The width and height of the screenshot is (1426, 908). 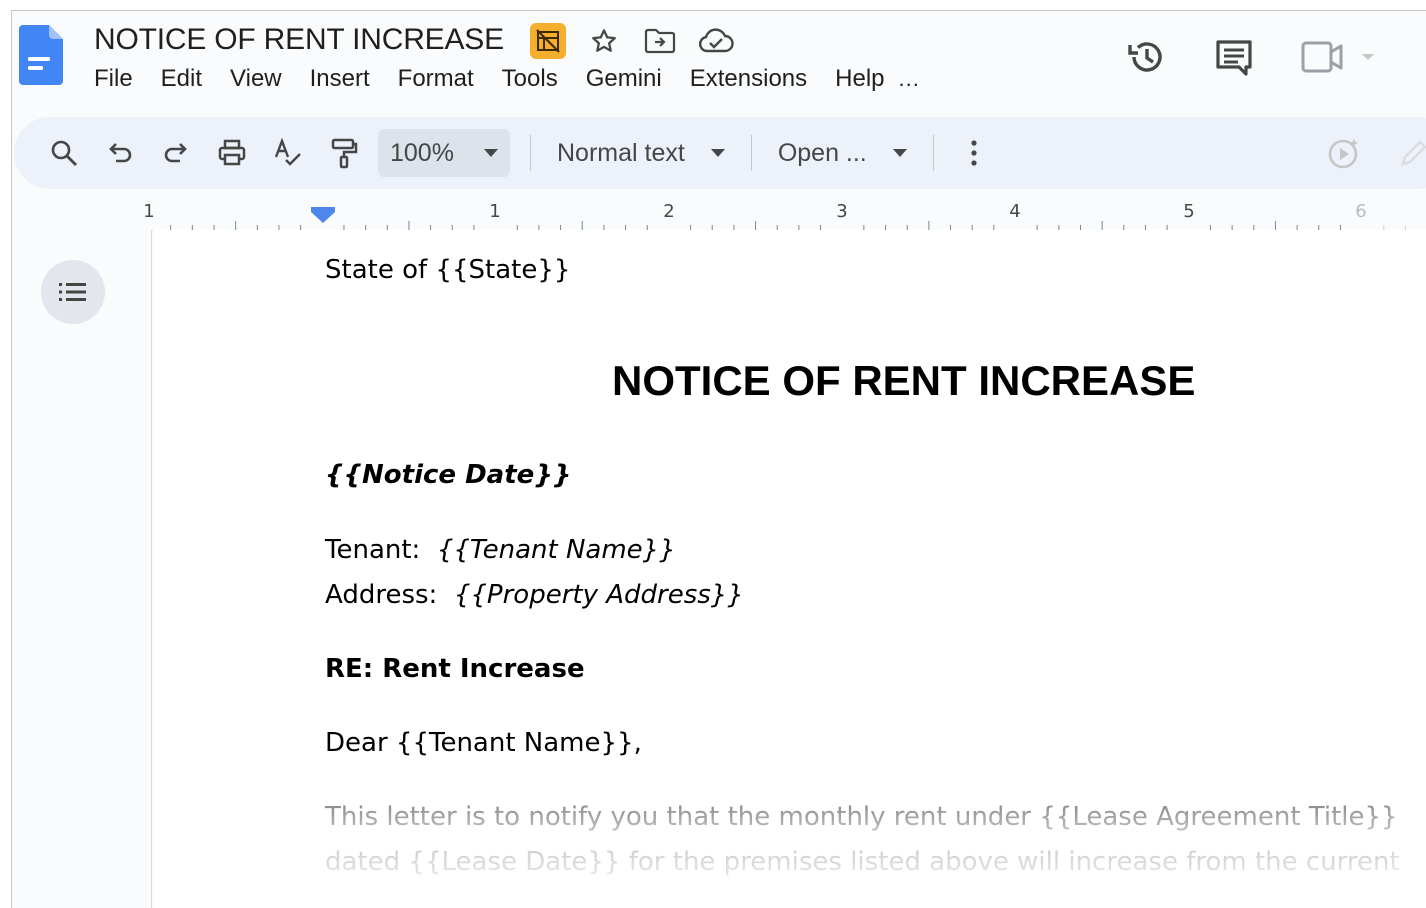 I want to click on template-tag-icon, so click(x=548, y=41).